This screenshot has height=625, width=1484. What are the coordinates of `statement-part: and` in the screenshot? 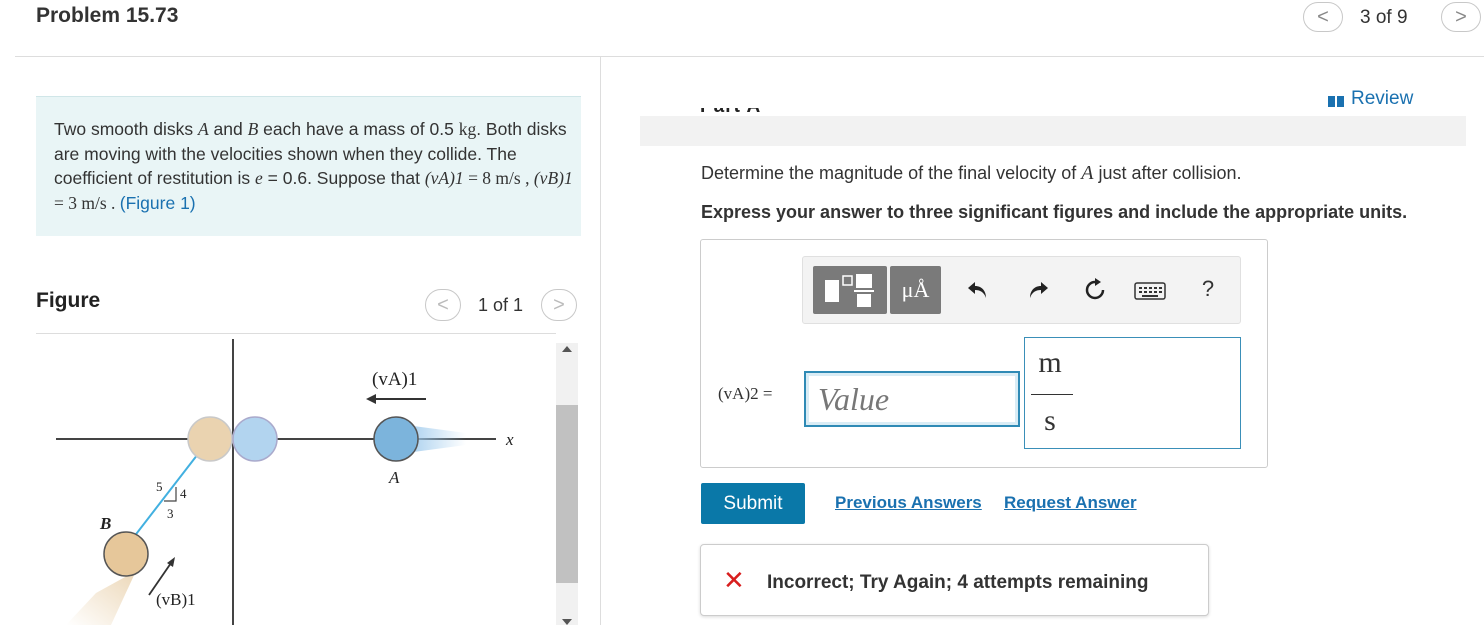 It's located at (228, 129).